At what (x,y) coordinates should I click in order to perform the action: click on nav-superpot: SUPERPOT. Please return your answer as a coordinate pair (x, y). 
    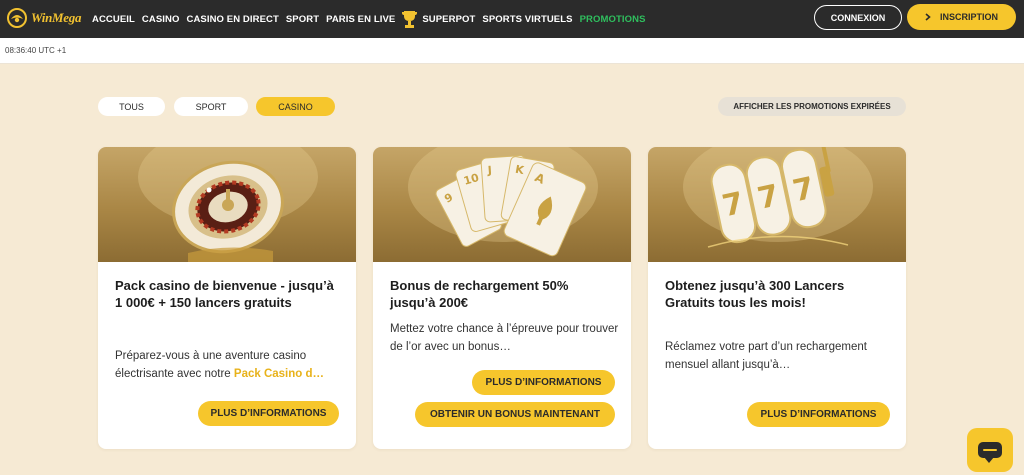
    Looking at the image, I should click on (448, 19).